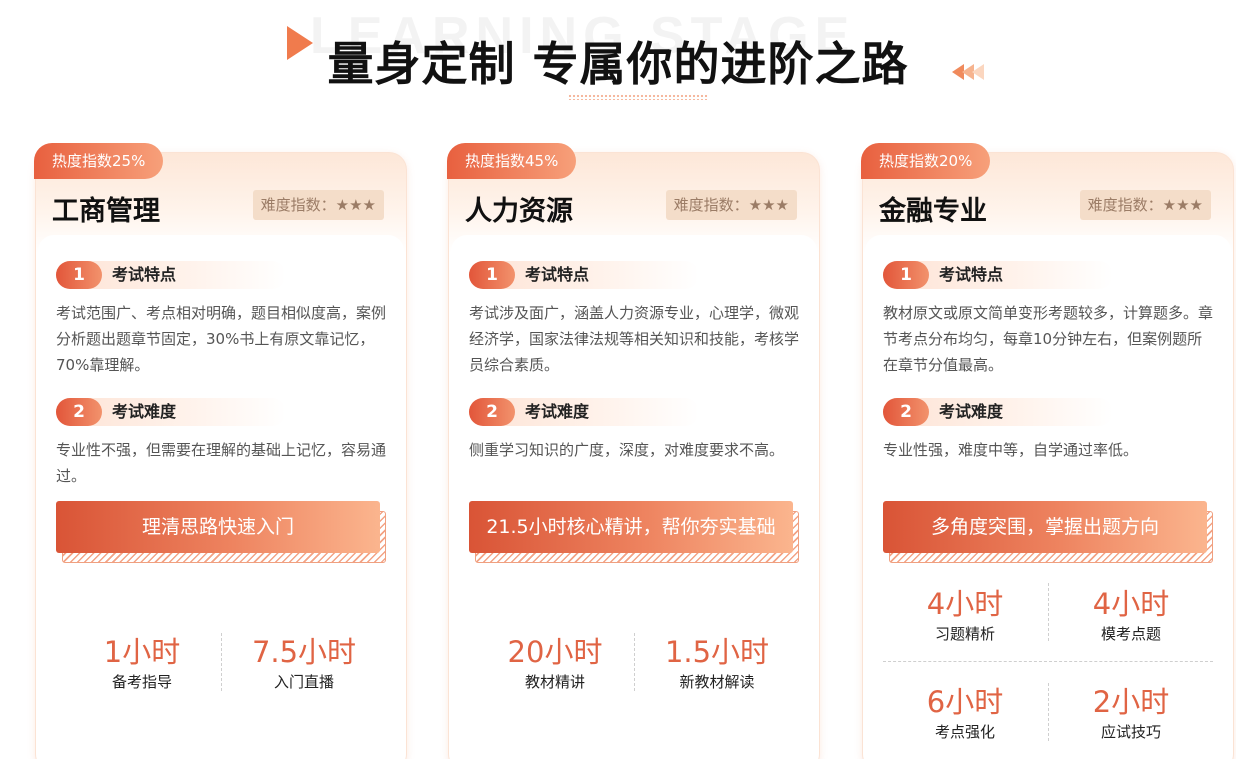 This screenshot has height=759, width=1236. I want to click on stat-label: 入门直播, so click(303, 682).